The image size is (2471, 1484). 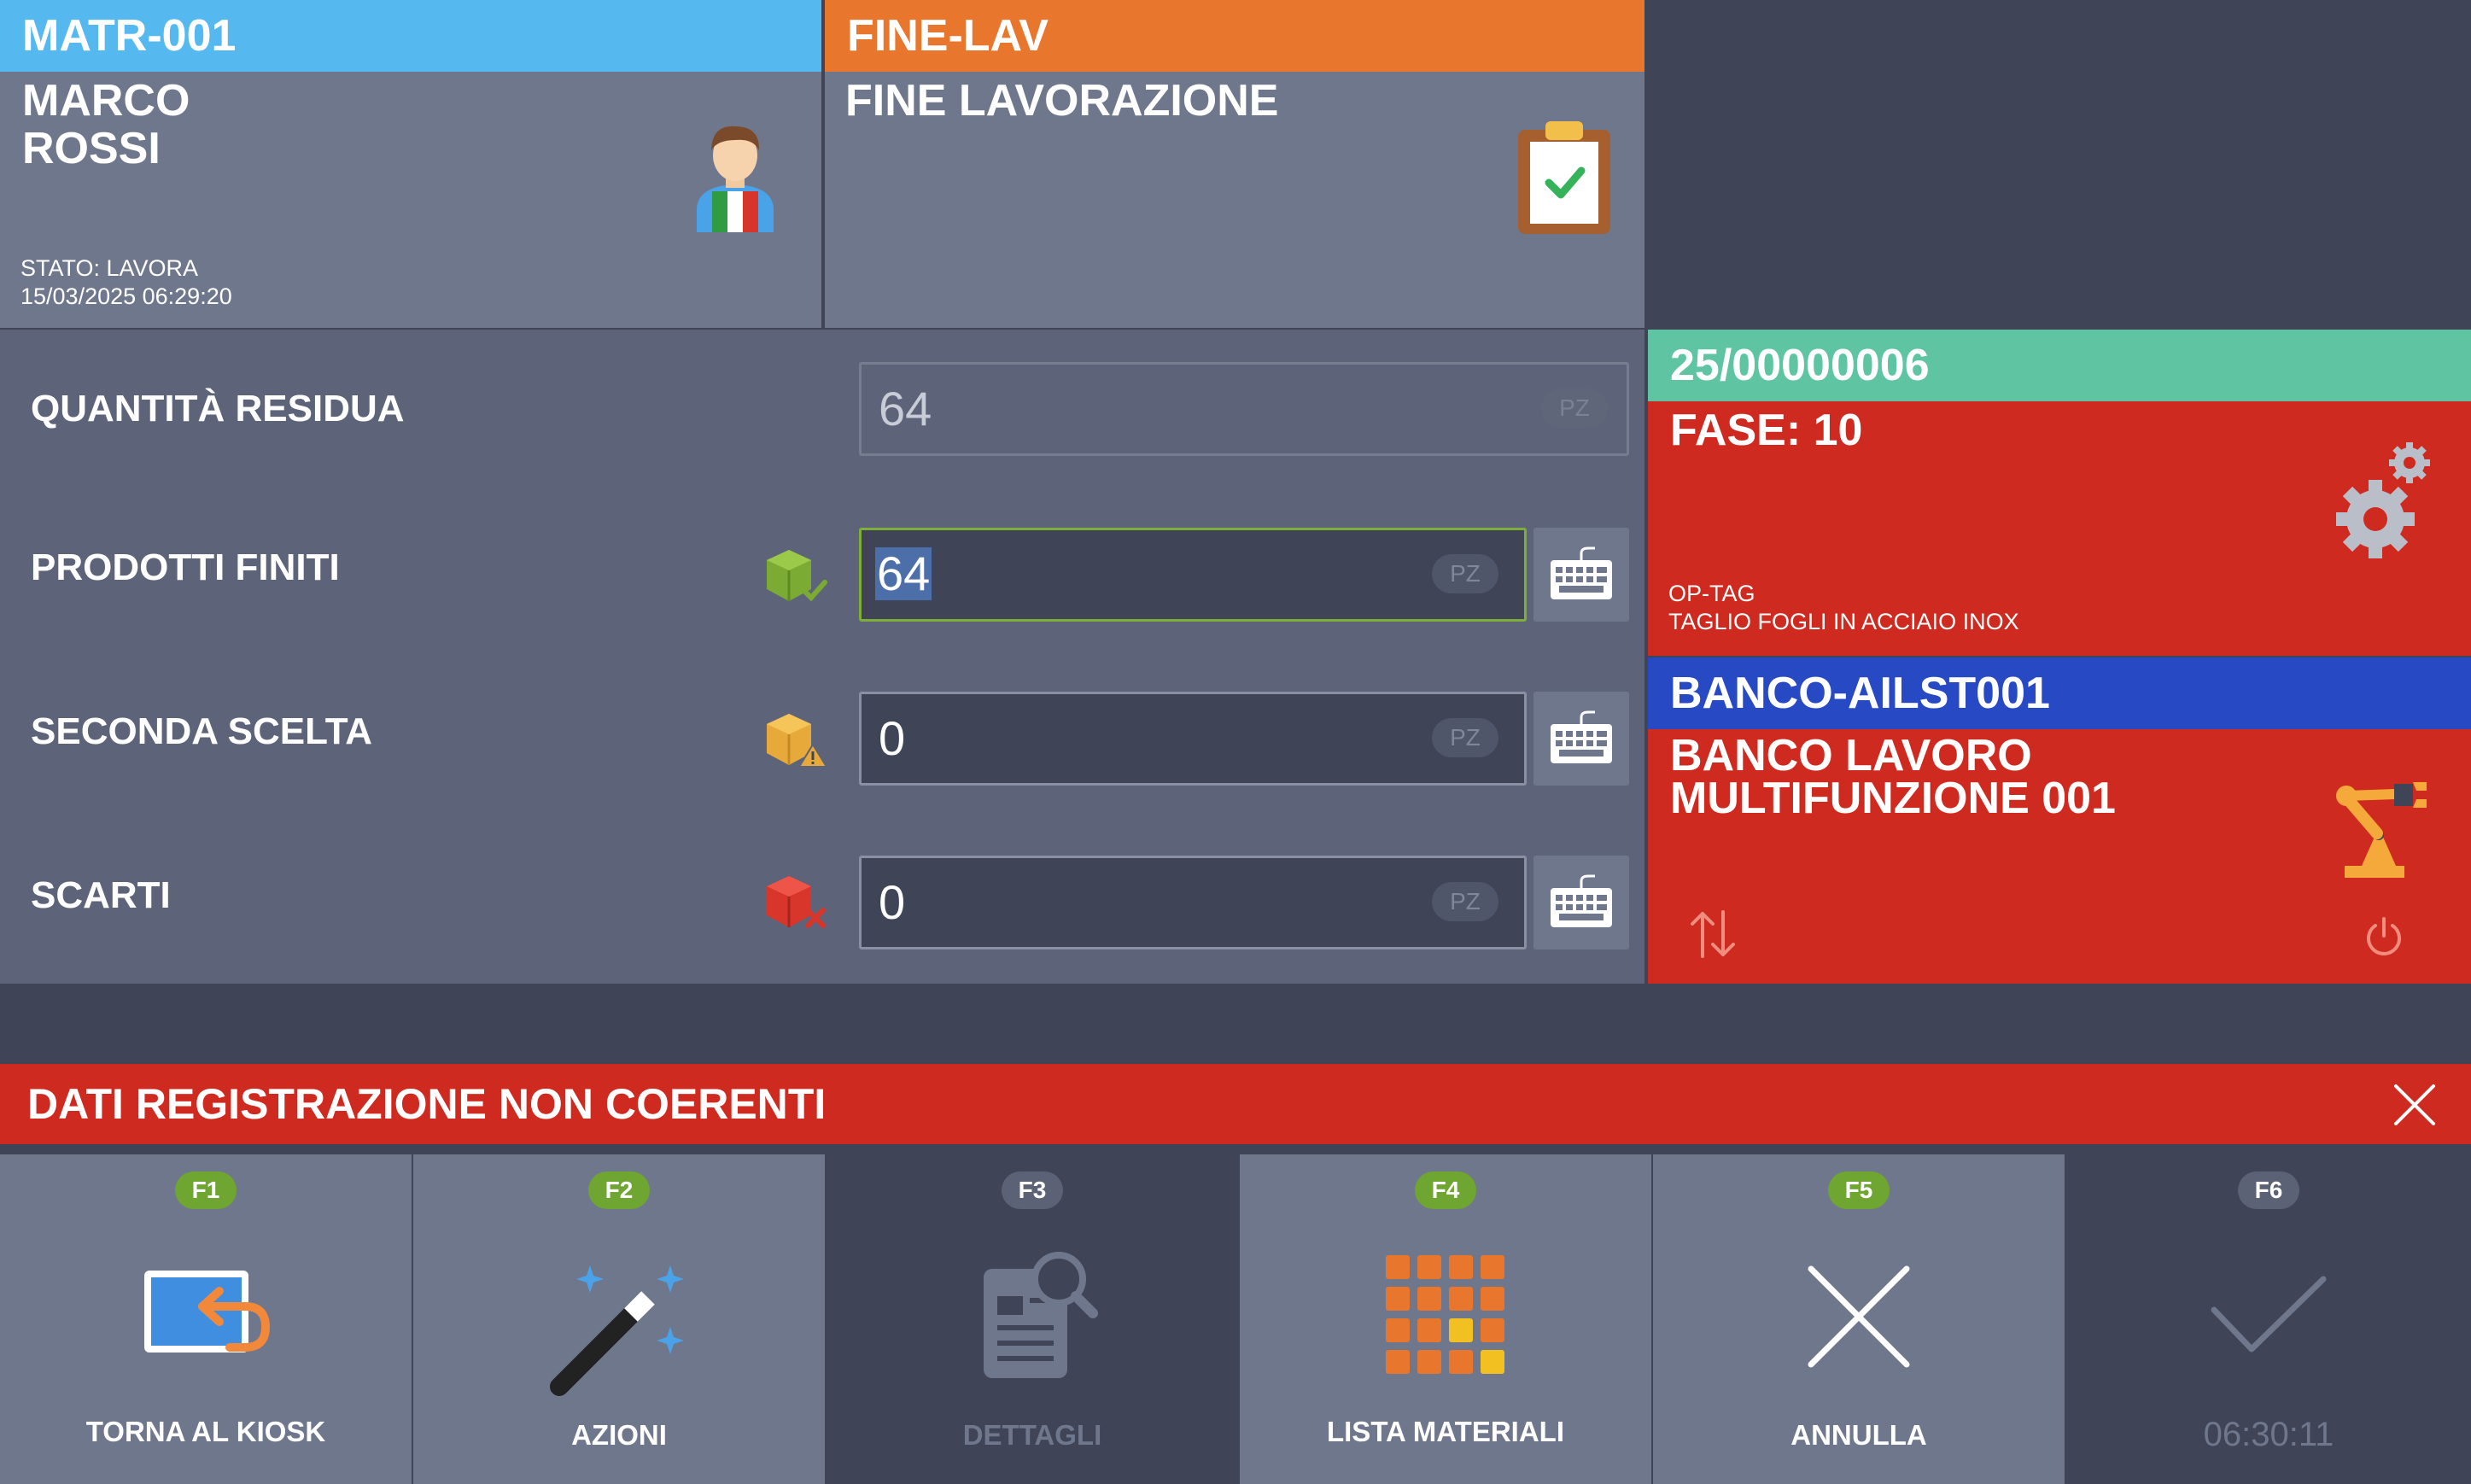 I want to click on close-alert-button, so click(x=2415, y=1105).